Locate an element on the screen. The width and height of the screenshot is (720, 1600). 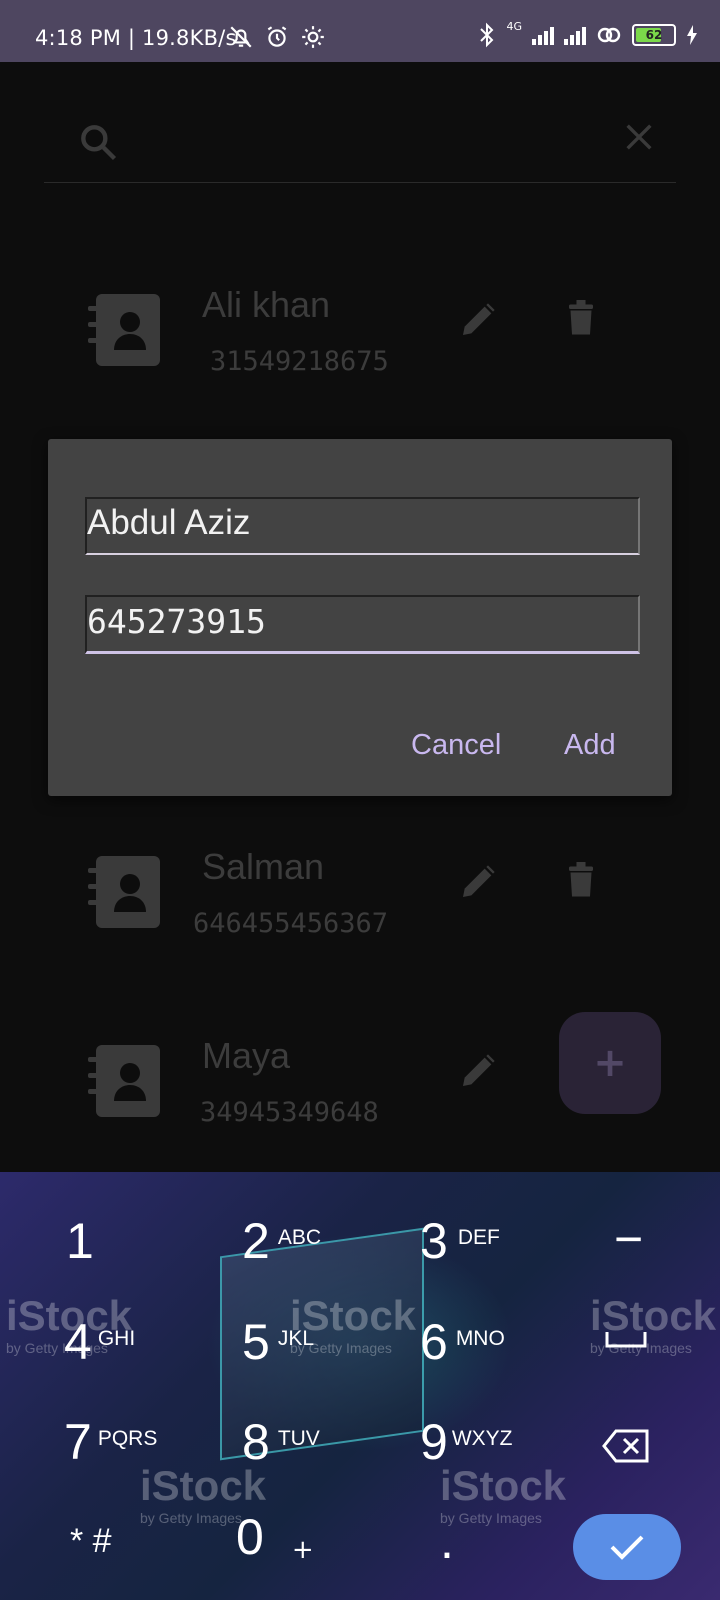
key-9: 9 WXYZ is located at coordinates (466, 1442).